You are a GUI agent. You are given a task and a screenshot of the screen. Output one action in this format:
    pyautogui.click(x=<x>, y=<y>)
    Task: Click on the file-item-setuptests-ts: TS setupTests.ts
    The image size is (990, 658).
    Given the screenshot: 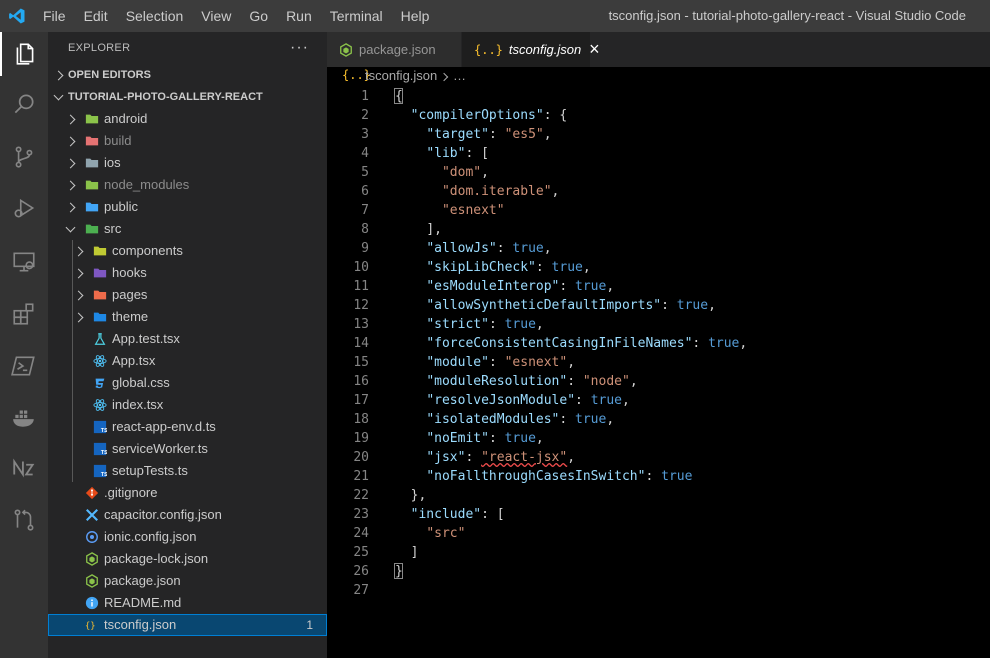 What is the action you would take?
    pyautogui.click(x=187, y=471)
    